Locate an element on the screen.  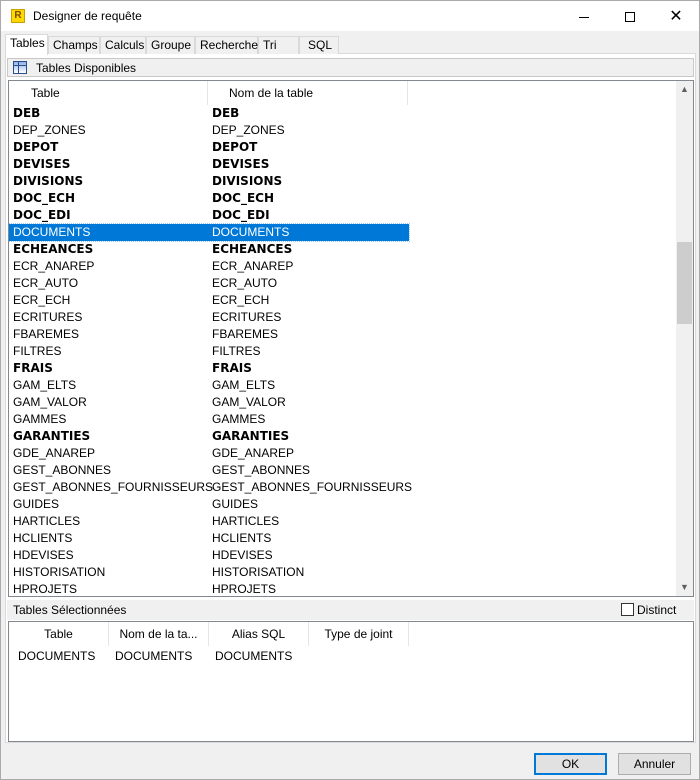
selected-row-table: DOCUMENTS is located at coordinates (56, 656).